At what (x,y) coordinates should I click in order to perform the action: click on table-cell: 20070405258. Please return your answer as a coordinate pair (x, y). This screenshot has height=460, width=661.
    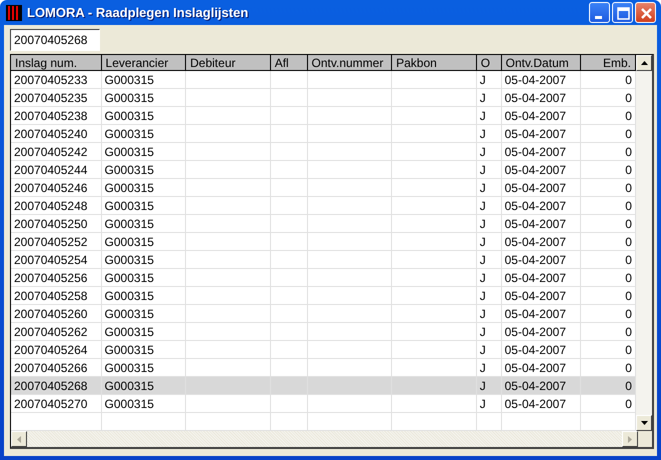
    Looking at the image, I should click on (51, 296).